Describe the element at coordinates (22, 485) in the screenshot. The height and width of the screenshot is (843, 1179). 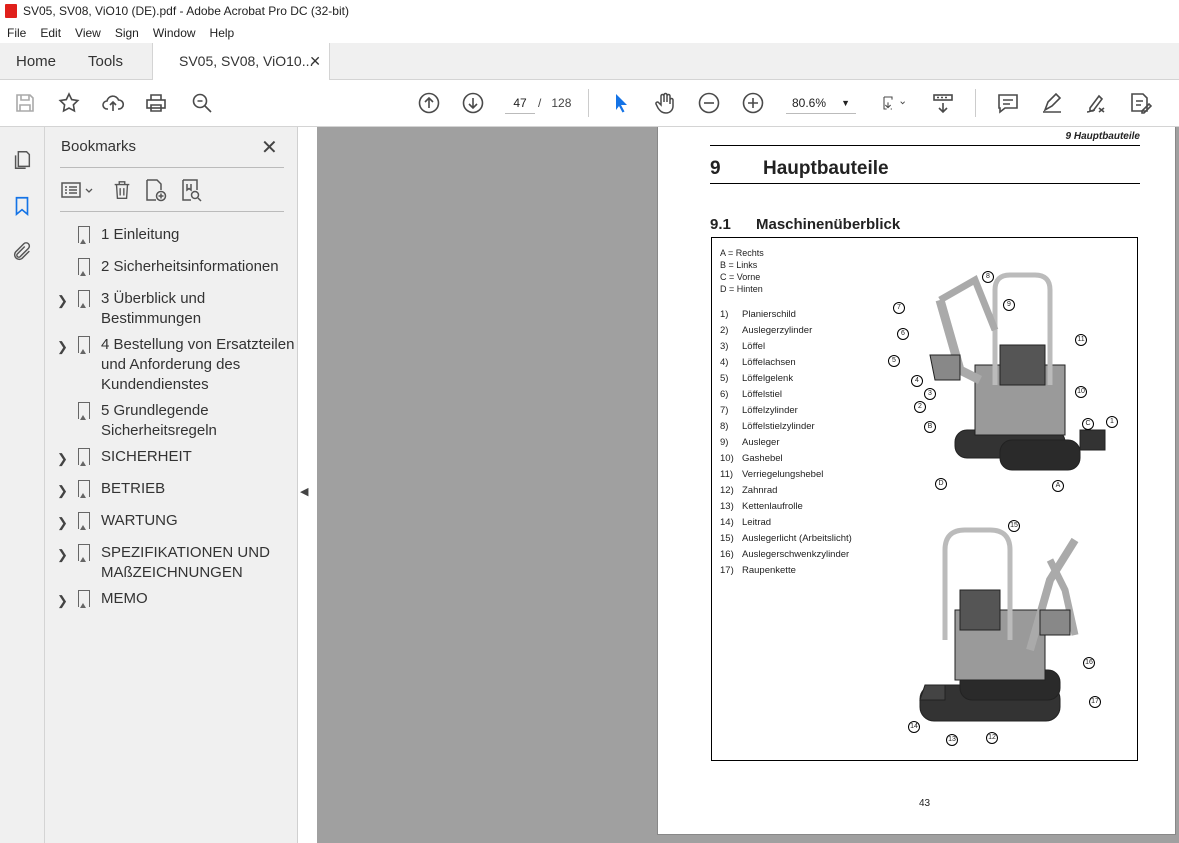
I see `left-rail` at that location.